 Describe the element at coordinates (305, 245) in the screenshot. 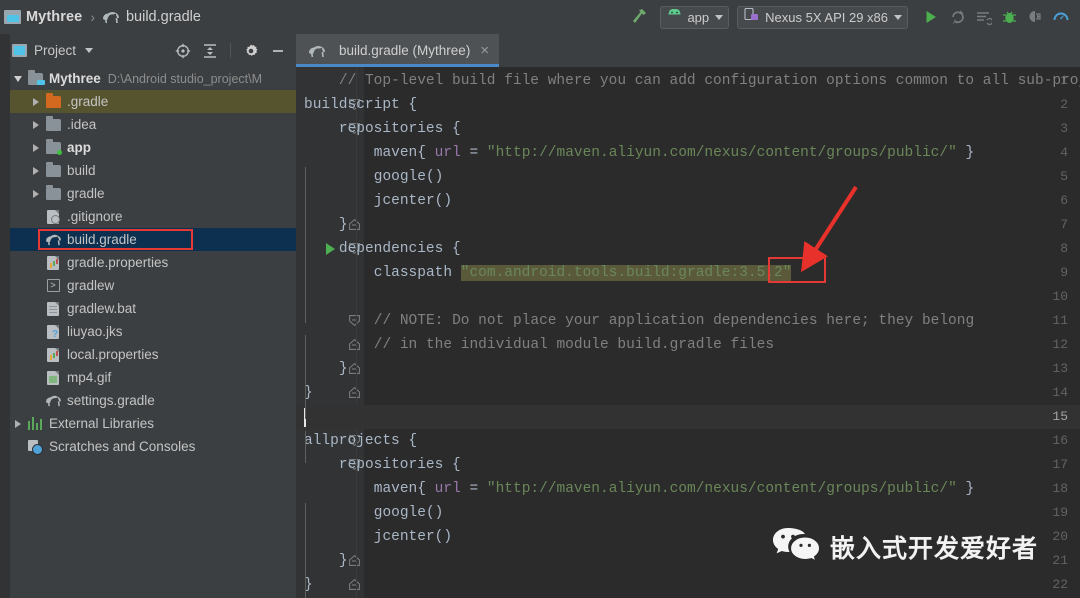

I see `fold-line` at that location.